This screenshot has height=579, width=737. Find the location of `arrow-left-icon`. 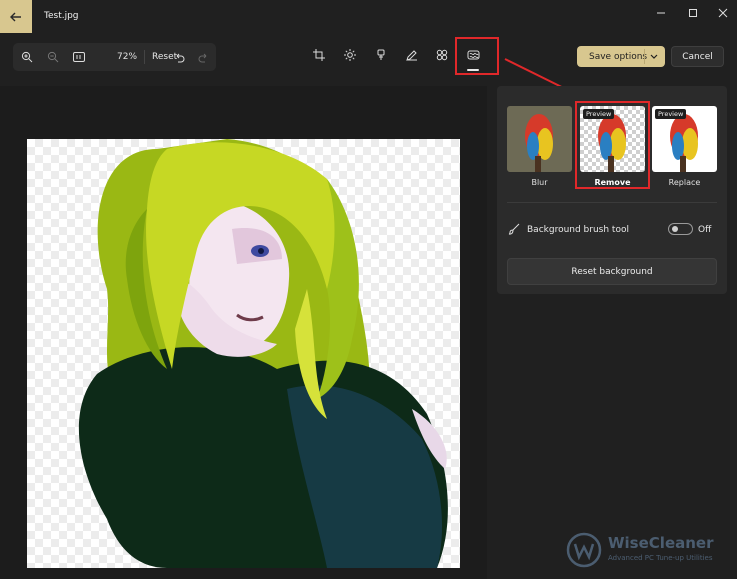

arrow-left-icon is located at coordinates (15, 16).